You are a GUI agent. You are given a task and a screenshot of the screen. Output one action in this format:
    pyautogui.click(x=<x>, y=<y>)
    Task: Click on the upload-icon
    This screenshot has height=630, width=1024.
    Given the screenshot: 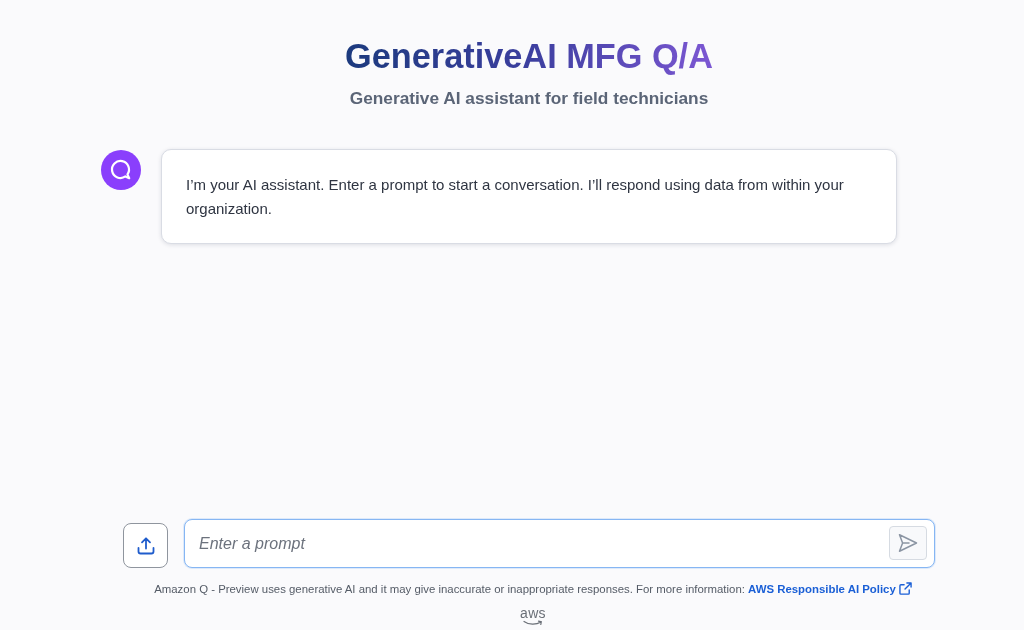 What is the action you would take?
    pyautogui.click(x=145, y=545)
    